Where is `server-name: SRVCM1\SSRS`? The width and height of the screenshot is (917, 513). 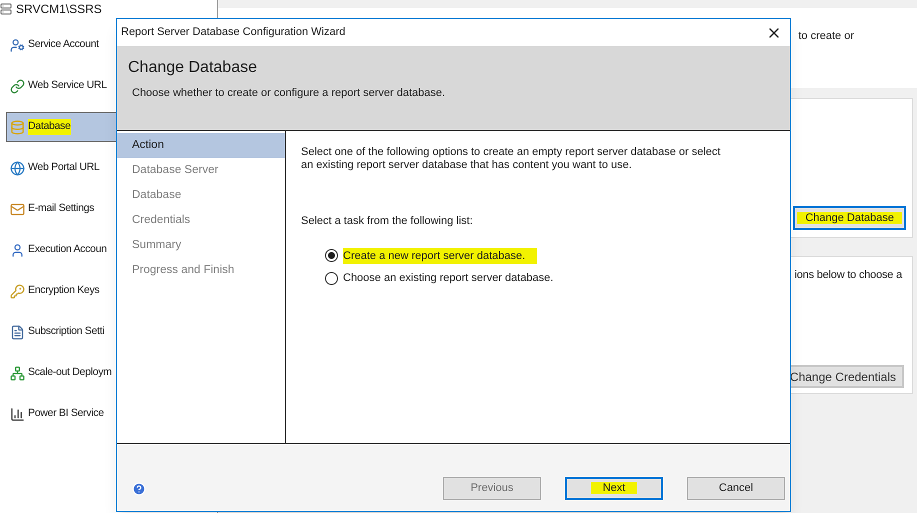
server-name: SRVCM1\SSRS is located at coordinates (59, 9).